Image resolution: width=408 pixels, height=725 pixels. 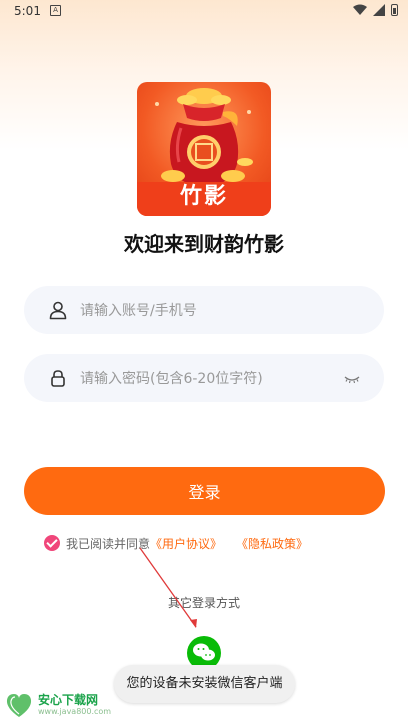 What do you see at coordinates (203, 196) in the screenshot?
I see `logo-text: 竹影` at bounding box center [203, 196].